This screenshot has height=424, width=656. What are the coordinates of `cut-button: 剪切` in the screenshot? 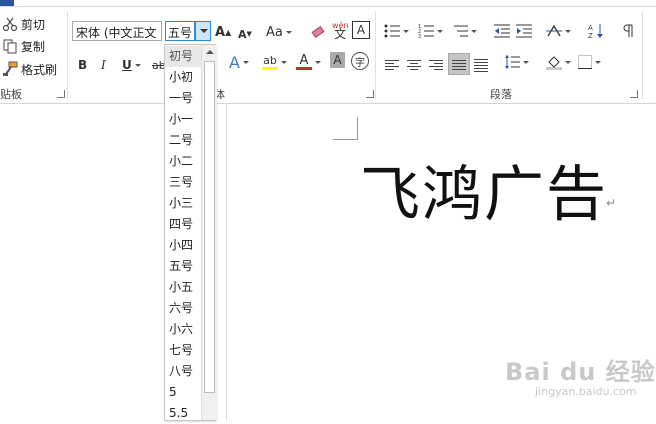 It's located at (23, 24).